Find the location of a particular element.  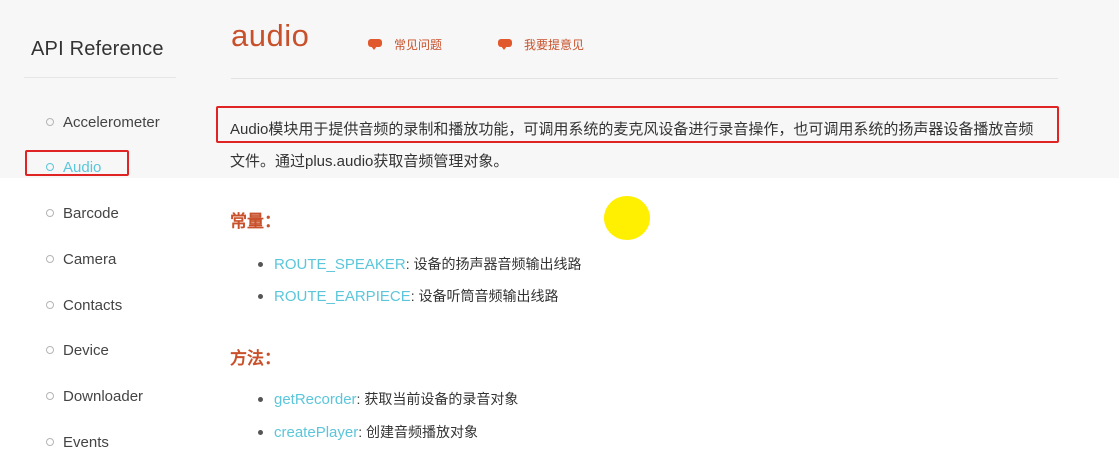

sidebar-item-contacts: Contacts is located at coordinates (84, 305).